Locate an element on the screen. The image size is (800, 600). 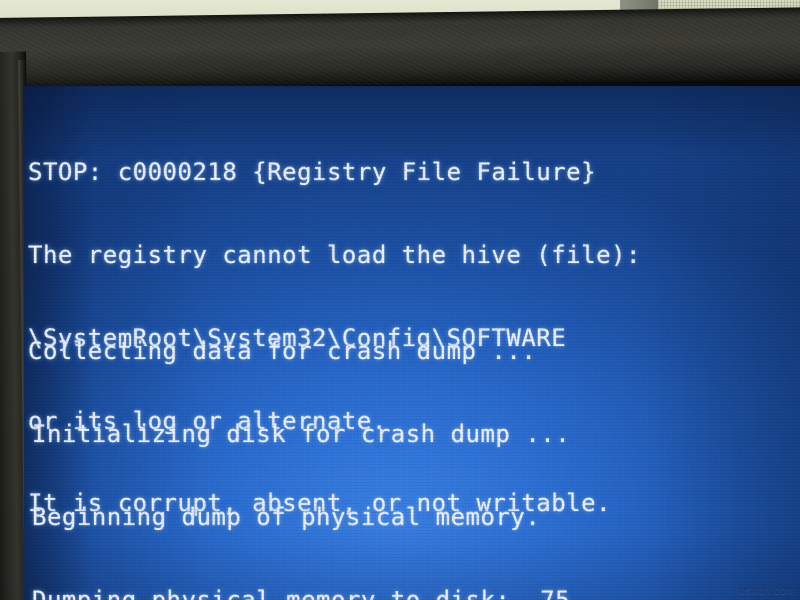
bezel-texture is located at coordinates (400, 48).